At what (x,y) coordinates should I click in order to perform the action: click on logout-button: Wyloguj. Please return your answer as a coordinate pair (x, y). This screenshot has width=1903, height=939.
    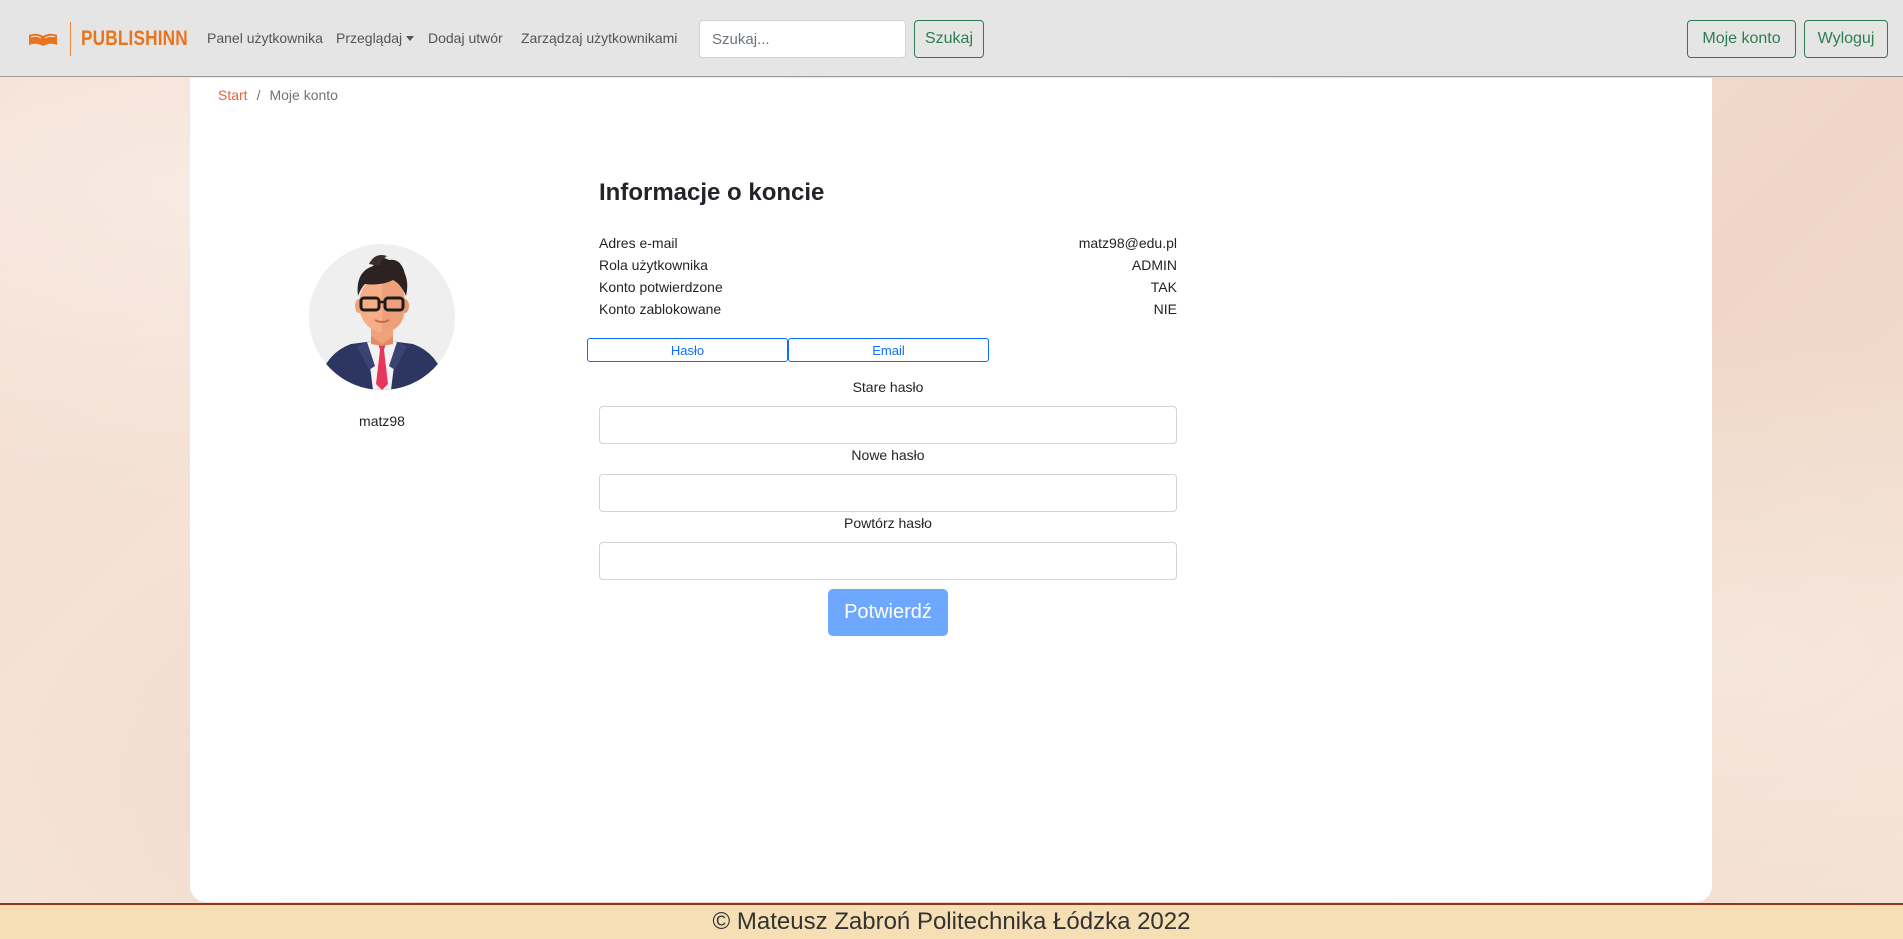
    Looking at the image, I should click on (1846, 39).